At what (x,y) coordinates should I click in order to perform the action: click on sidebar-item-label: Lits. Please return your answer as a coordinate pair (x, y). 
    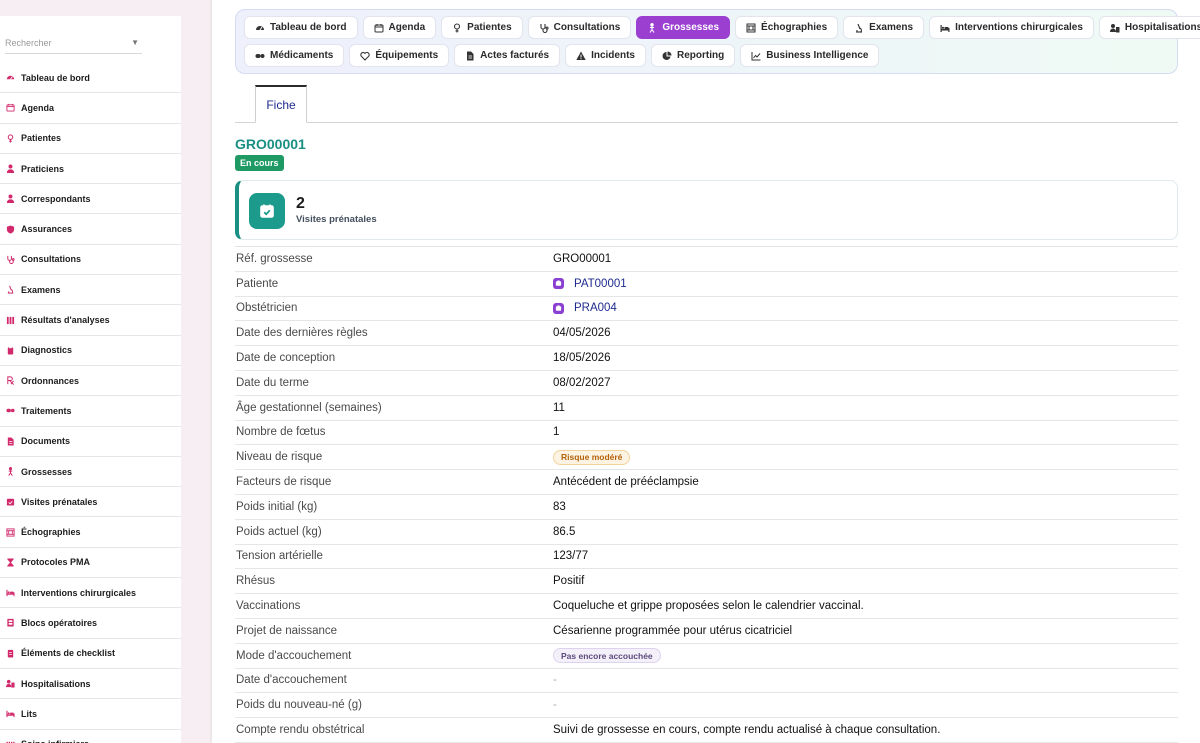
    Looking at the image, I should click on (29, 713).